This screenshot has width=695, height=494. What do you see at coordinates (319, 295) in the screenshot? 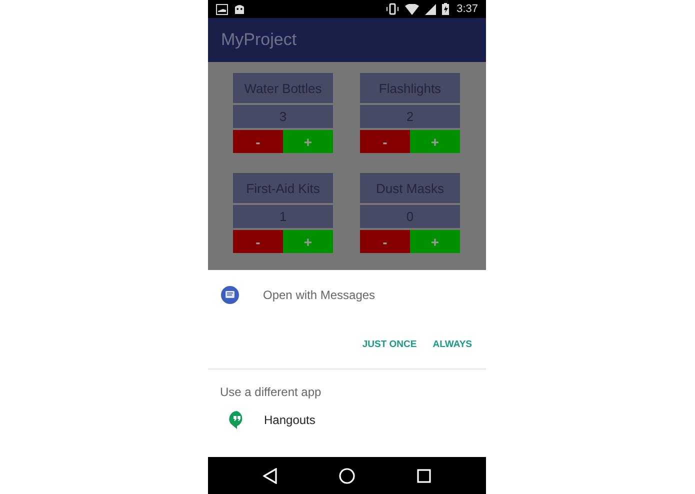
I see `open-with-label: Open with Messages` at bounding box center [319, 295].